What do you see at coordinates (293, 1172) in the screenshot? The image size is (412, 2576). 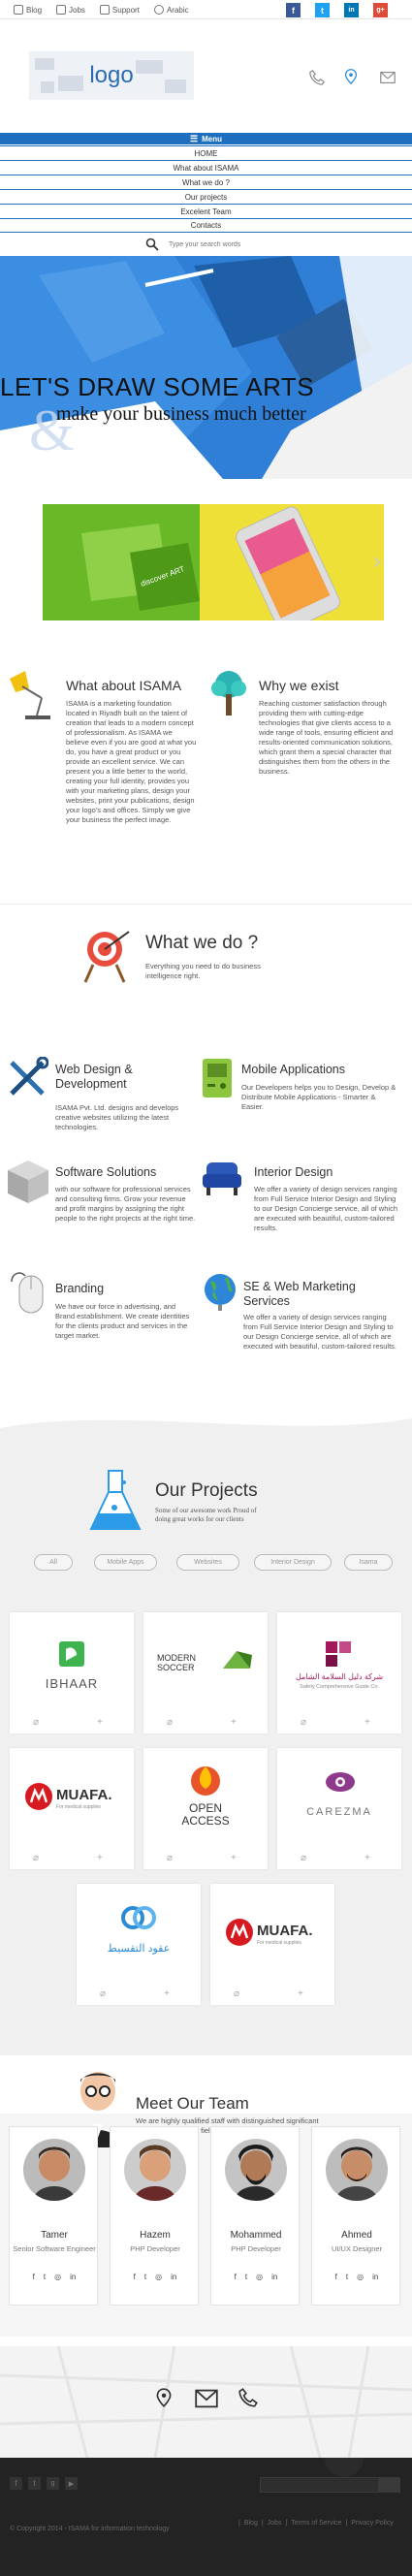 I see `service-interior-title: Interior Design` at bounding box center [293, 1172].